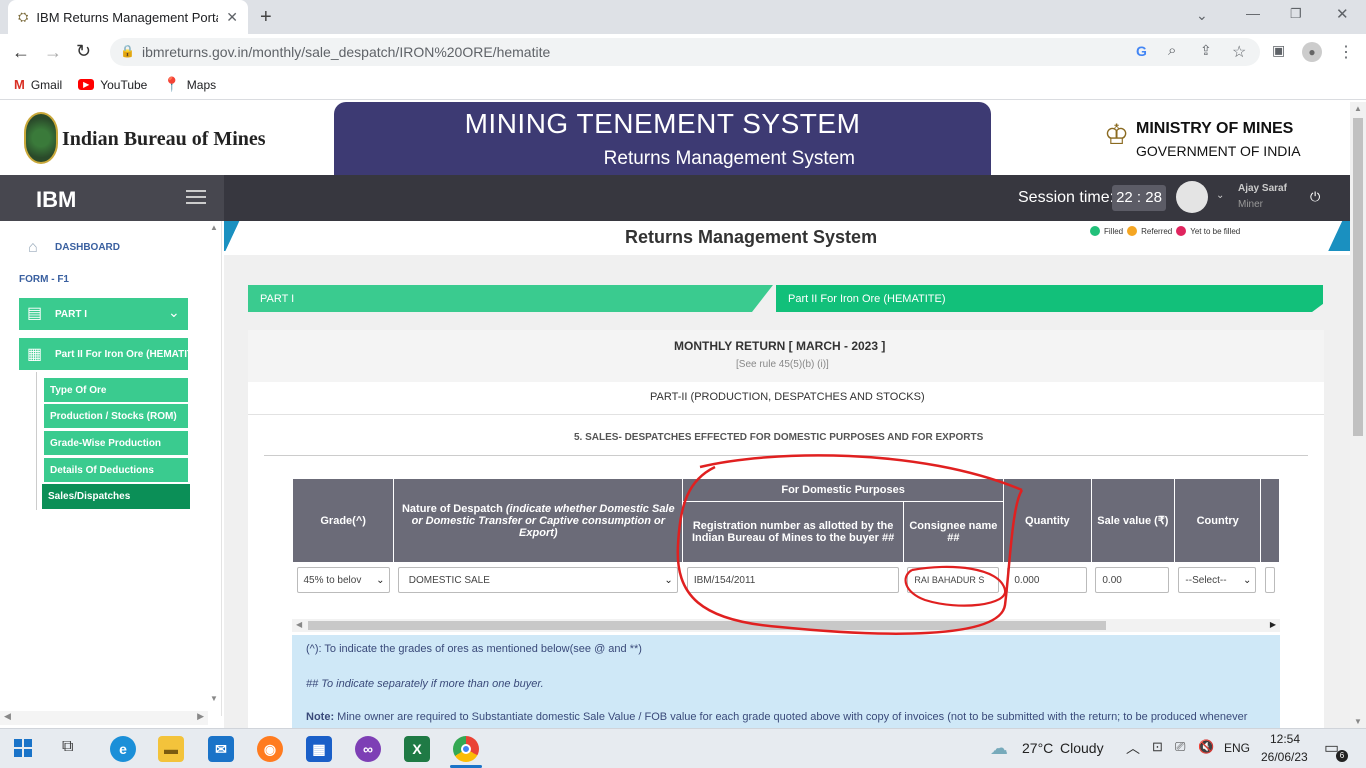  I want to click on sale-value-field: 0.00, so click(1132, 580).